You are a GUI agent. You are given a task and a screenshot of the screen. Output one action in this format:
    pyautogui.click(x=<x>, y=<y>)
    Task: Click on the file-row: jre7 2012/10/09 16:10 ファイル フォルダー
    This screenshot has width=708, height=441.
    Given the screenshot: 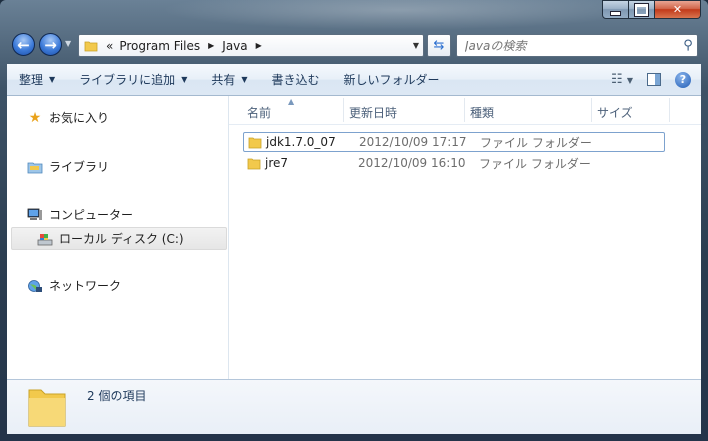 What is the action you would take?
    pyautogui.click(x=454, y=163)
    